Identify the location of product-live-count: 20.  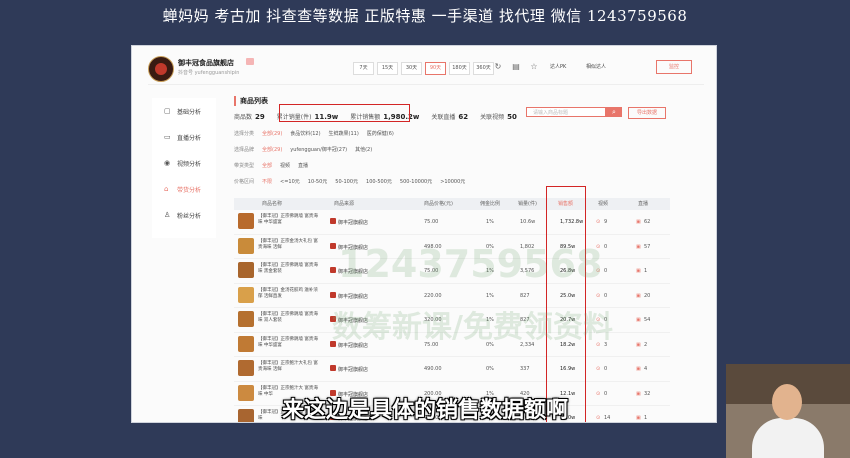
(647, 296).